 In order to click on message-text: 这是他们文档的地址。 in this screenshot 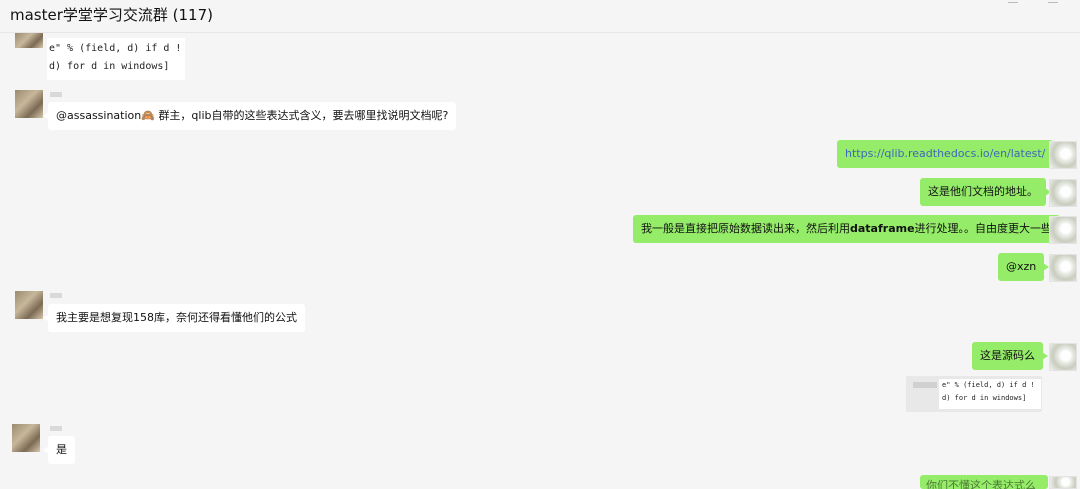, I will do `click(983, 191)`.